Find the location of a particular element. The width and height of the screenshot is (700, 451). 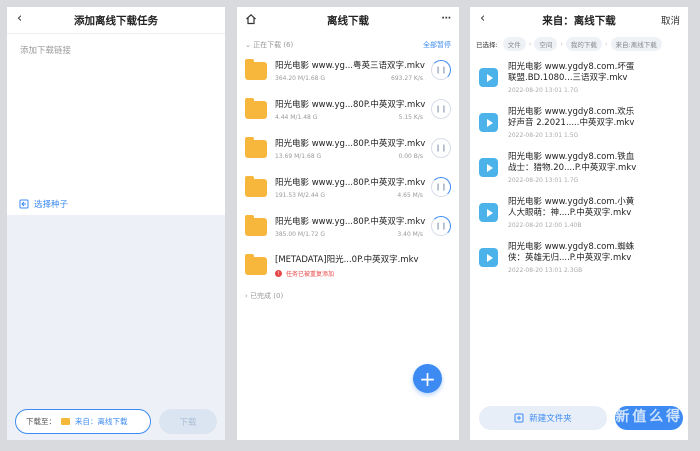

file-name-line2: 人大眼萌：神....P.中英双字.mkv is located at coordinates (570, 212).